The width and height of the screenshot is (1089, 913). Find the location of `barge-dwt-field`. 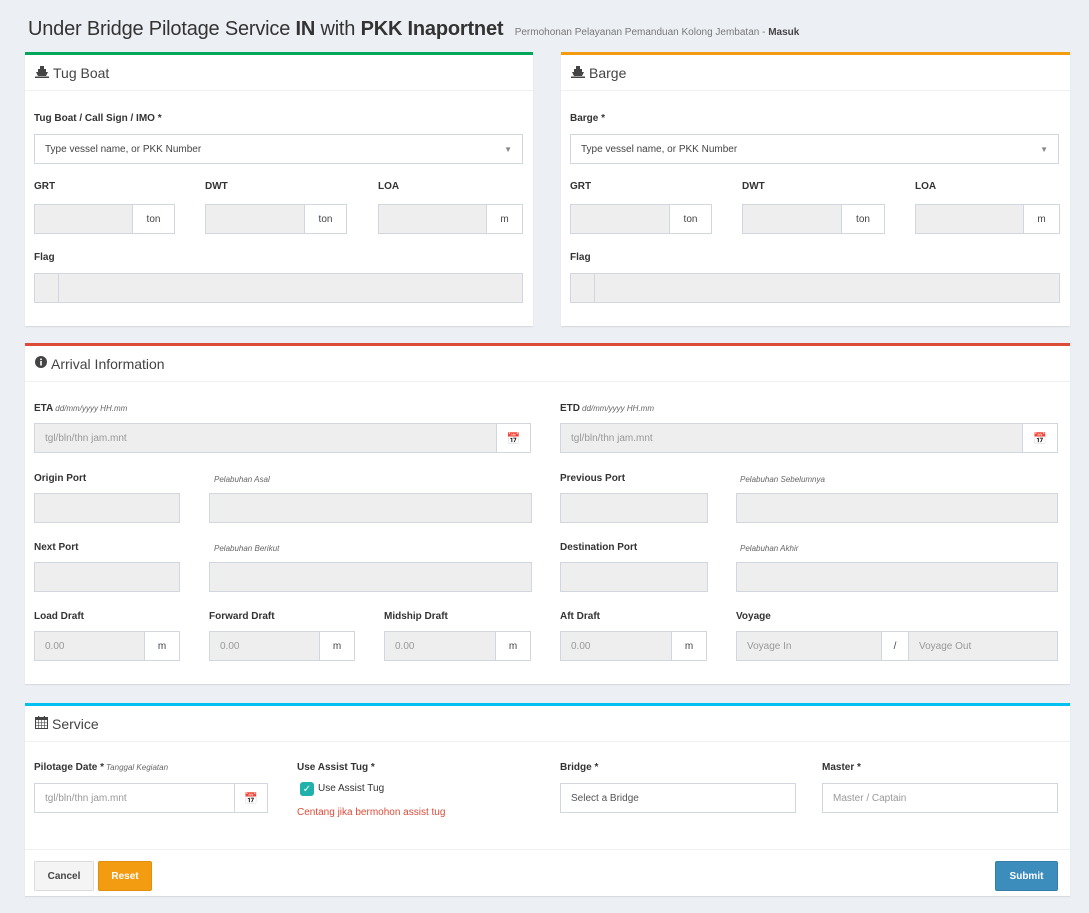

barge-dwt-field is located at coordinates (792, 219).